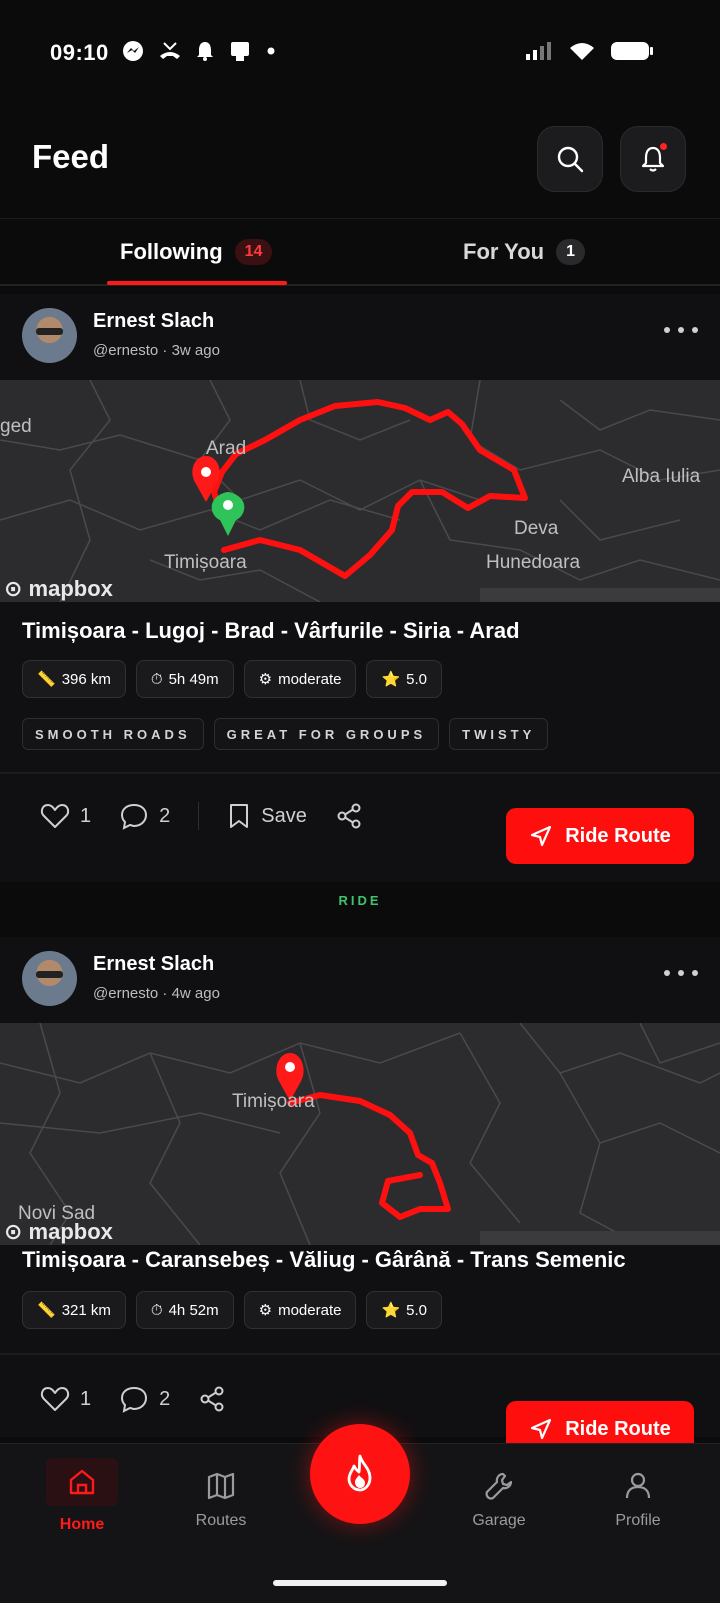  I want to click on home-indicator, so click(360, 1583).